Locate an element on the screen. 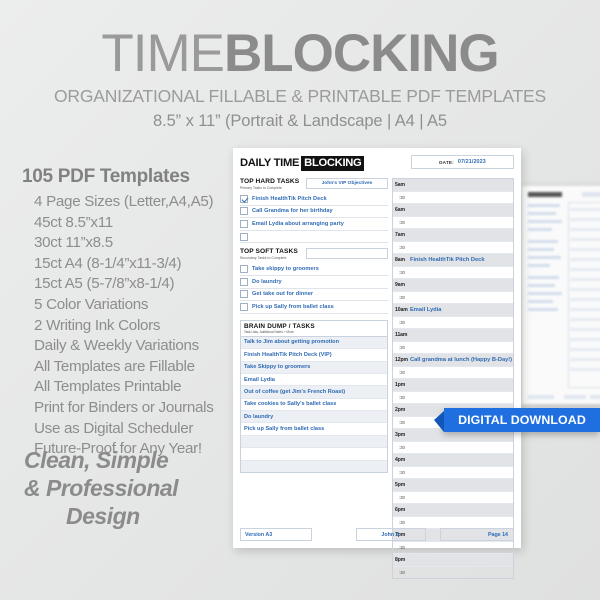 The width and height of the screenshot is (600, 600). vip-objectives-field: John's VIP Objectives is located at coordinates (347, 183).